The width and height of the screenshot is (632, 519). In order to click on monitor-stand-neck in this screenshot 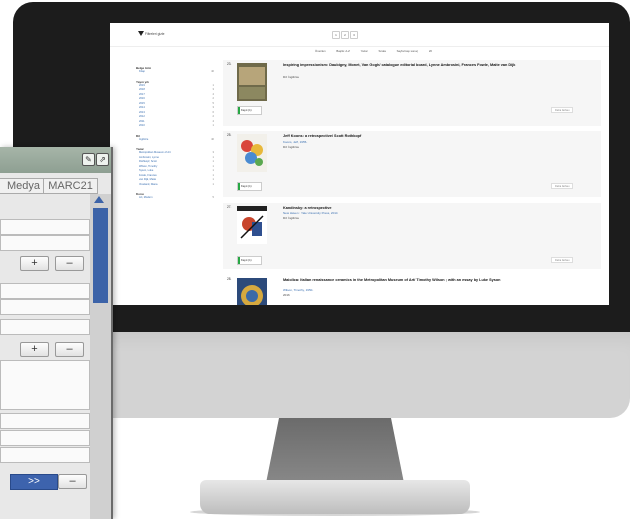, I will do `click(335, 453)`.